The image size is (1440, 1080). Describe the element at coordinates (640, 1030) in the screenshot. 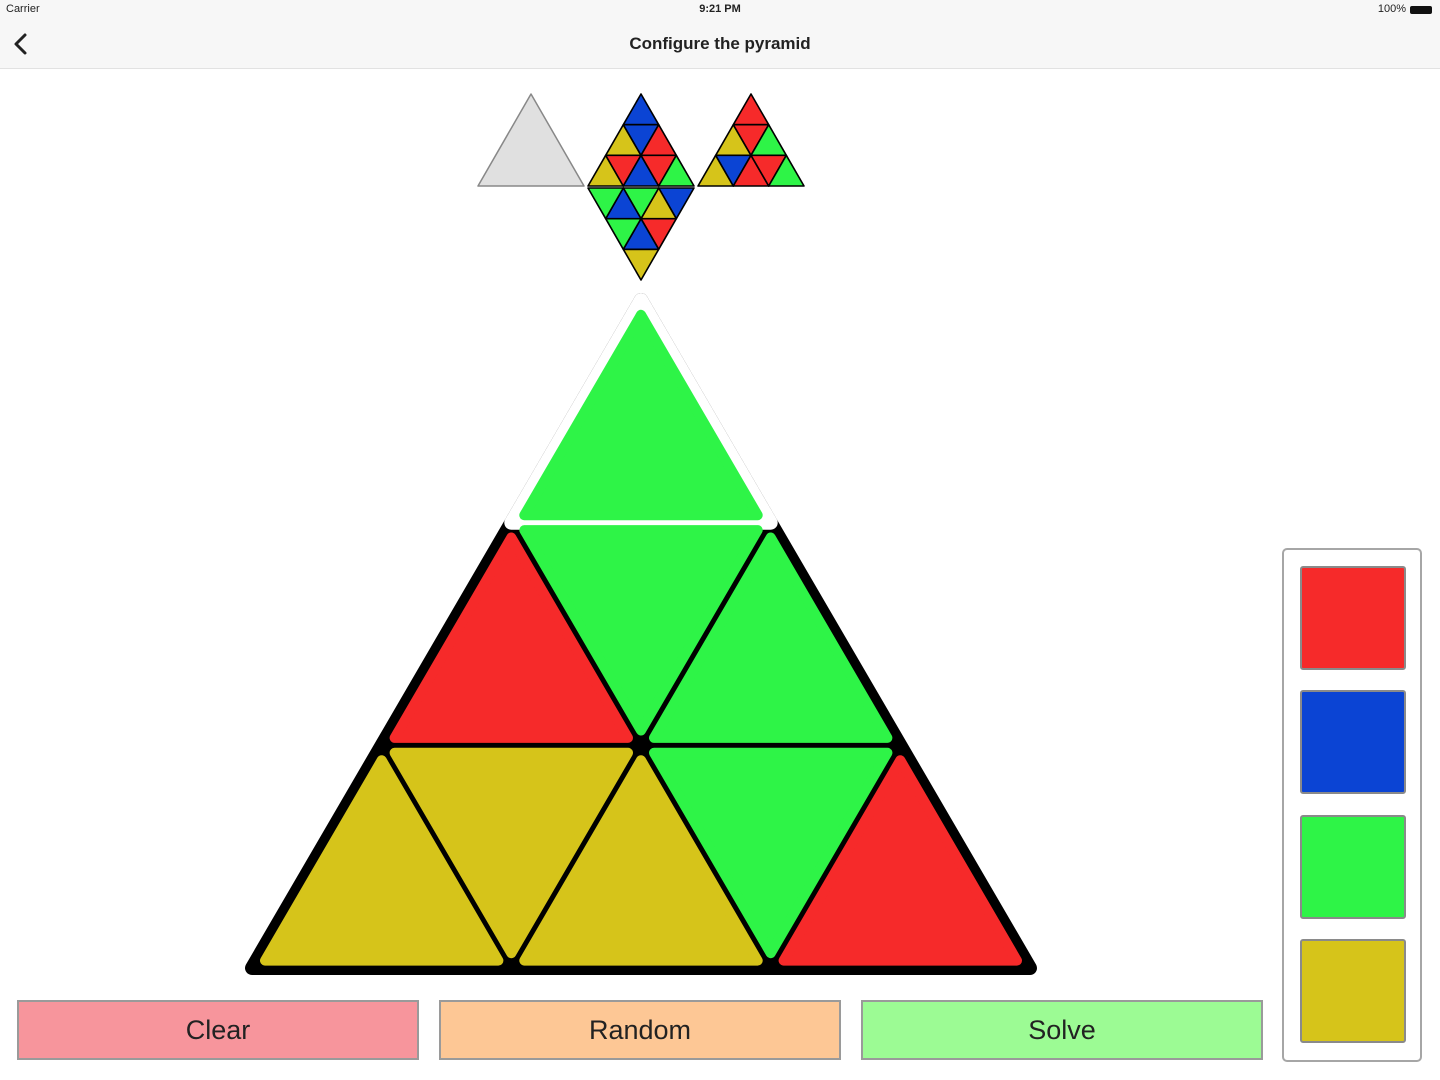

I see `random-button: Random` at that location.